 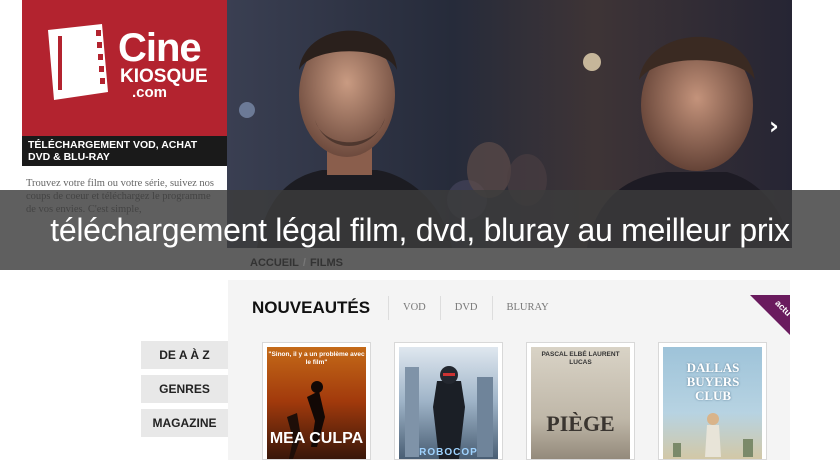 I want to click on poster-image: PASCAL ELBÉ LAURENT LUCAS PIÈGE, so click(x=580, y=403).